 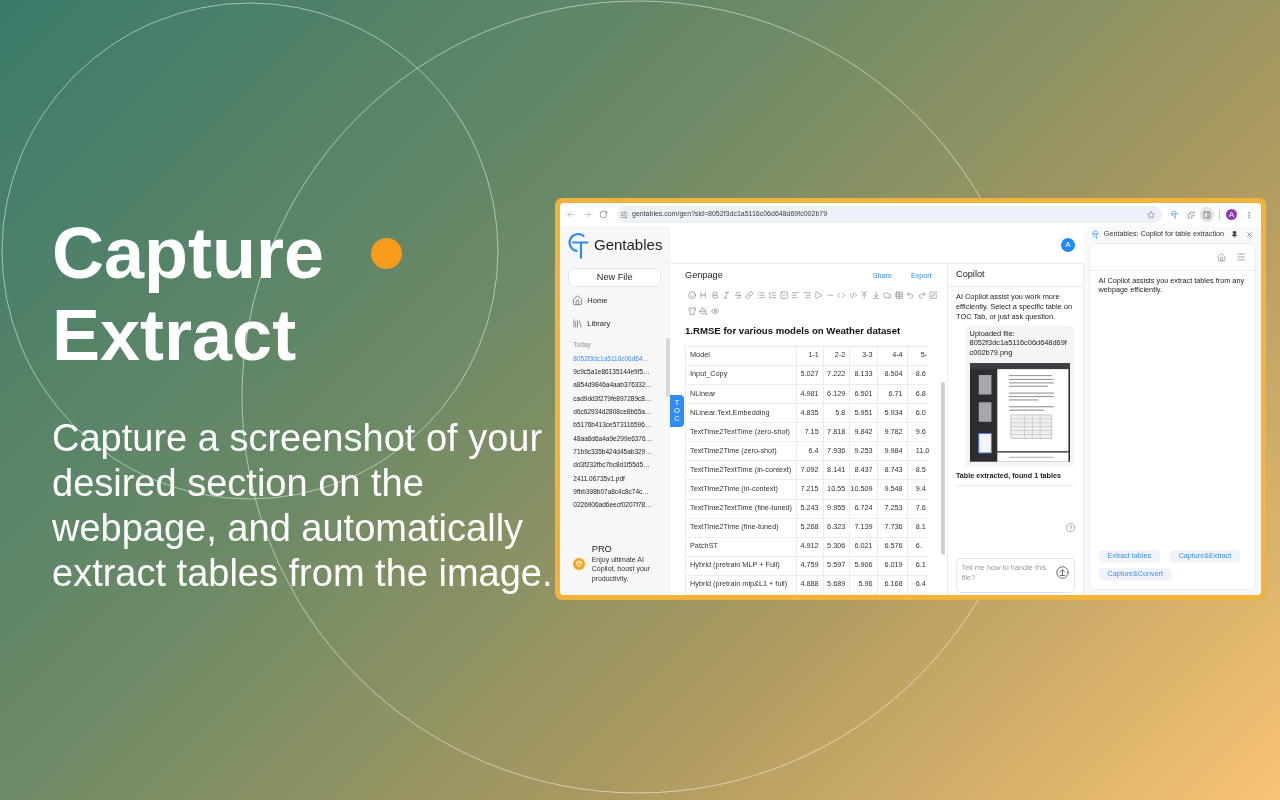 What do you see at coordinates (793, 331) in the screenshot?
I see `section-heading: 1.RMSE for various models on Weather dataset` at bounding box center [793, 331].